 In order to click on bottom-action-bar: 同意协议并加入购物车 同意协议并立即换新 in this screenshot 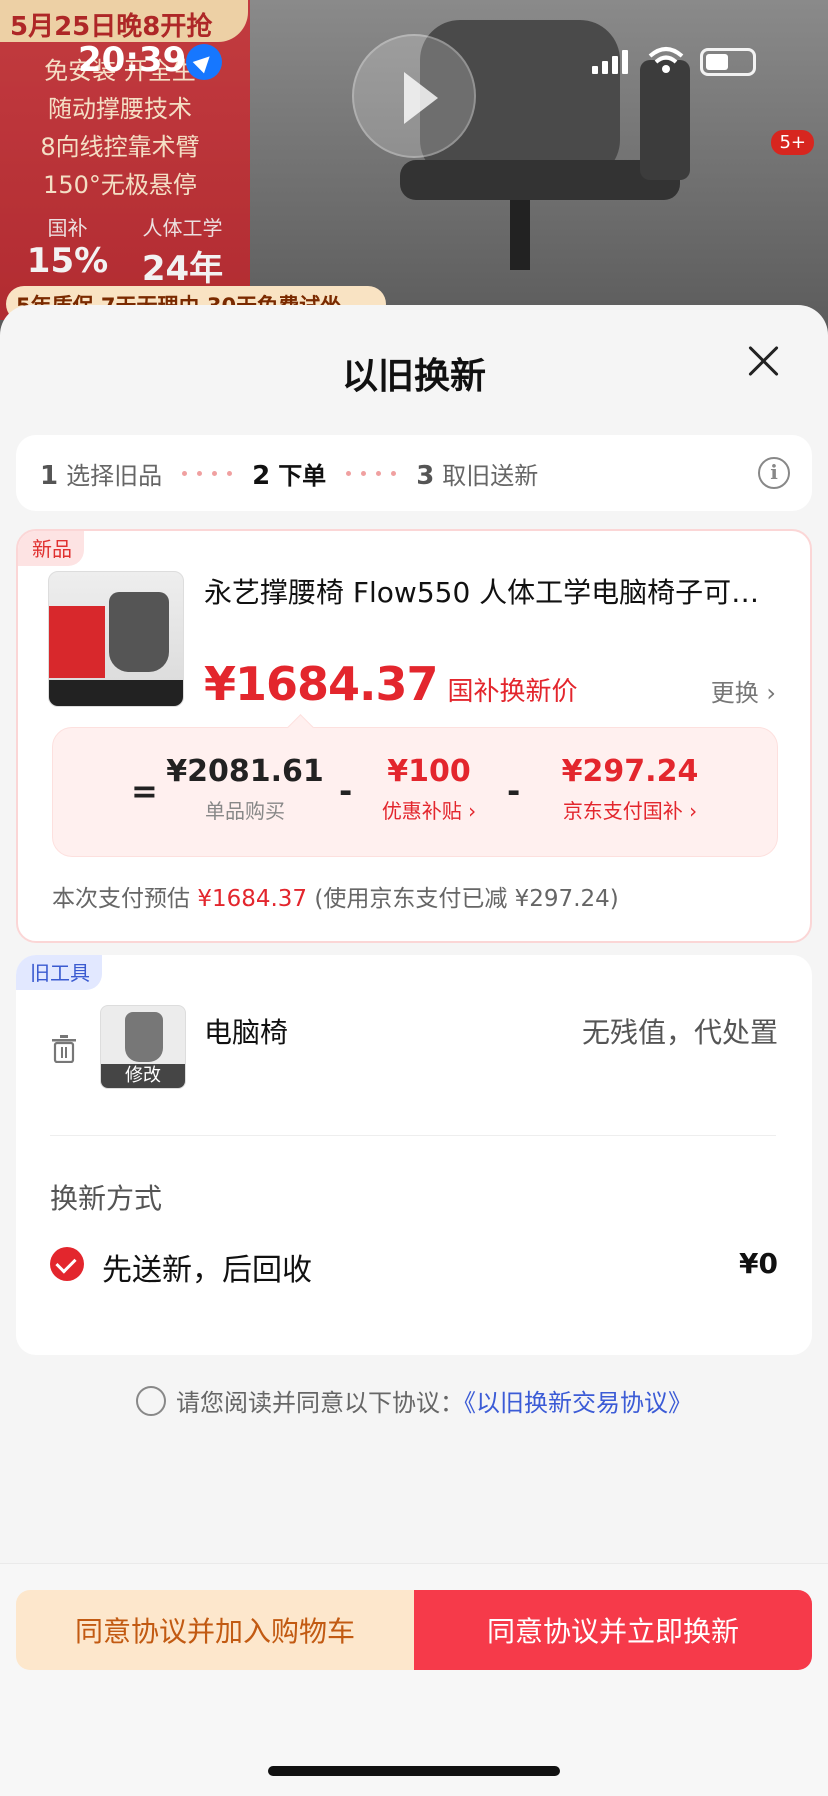, I will do `click(414, 1679)`.